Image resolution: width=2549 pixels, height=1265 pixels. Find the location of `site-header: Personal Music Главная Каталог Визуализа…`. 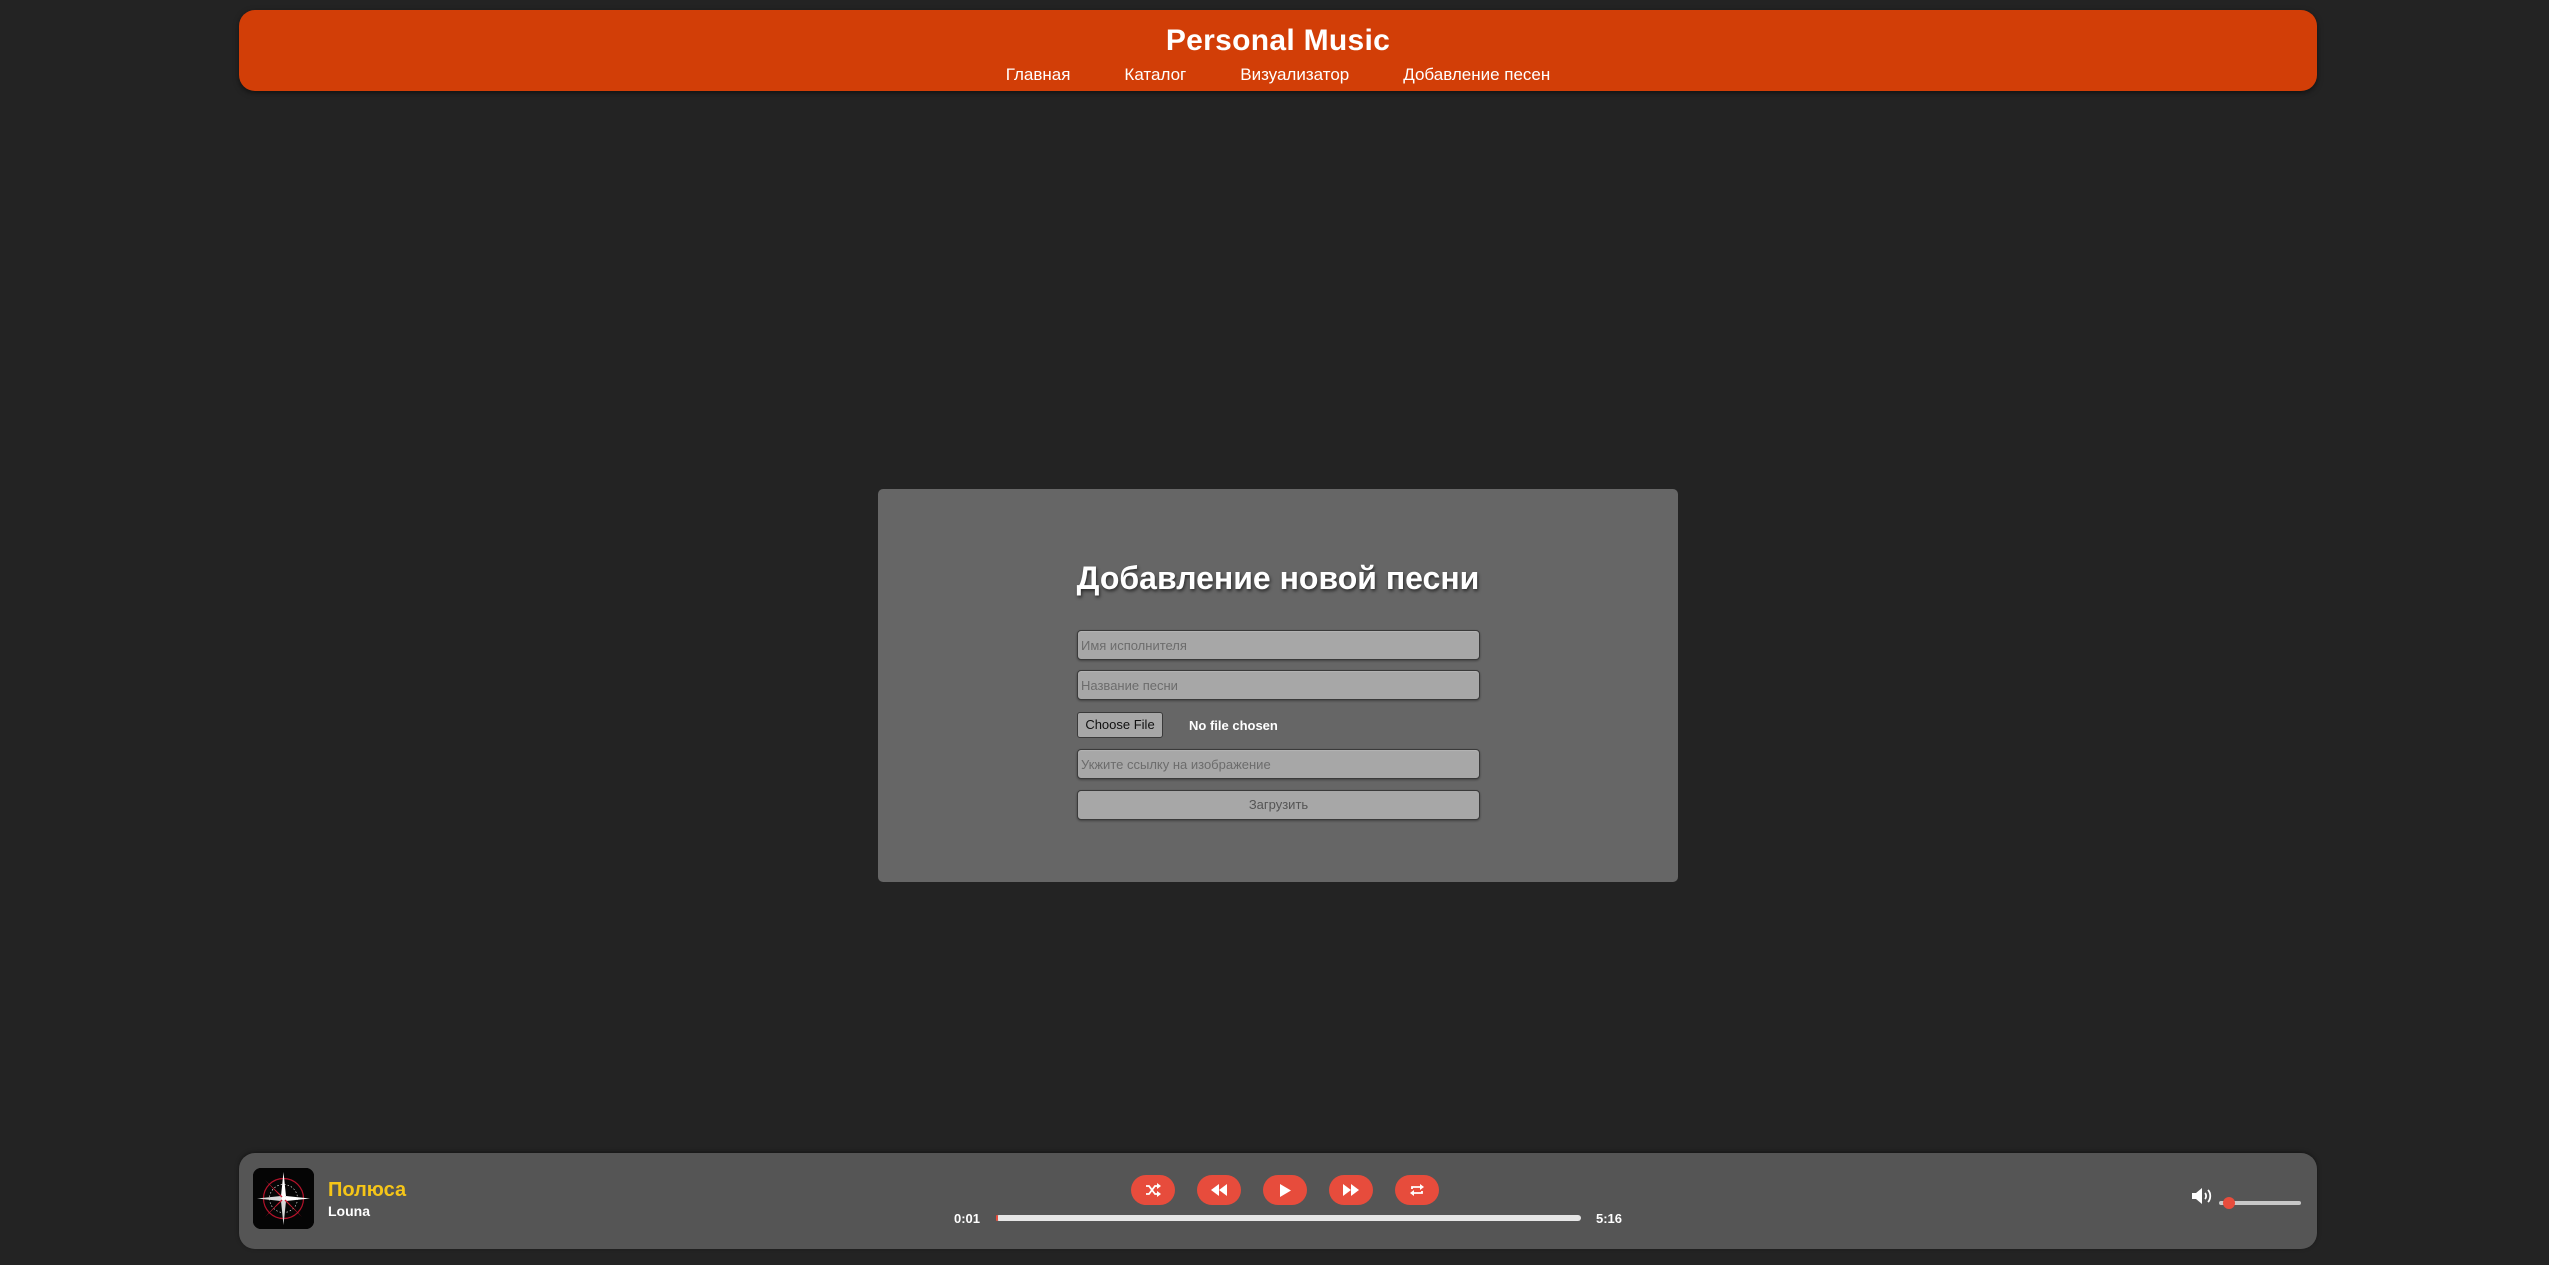

site-header: Personal Music Главная Каталог Визуализа… is located at coordinates (1278, 50).